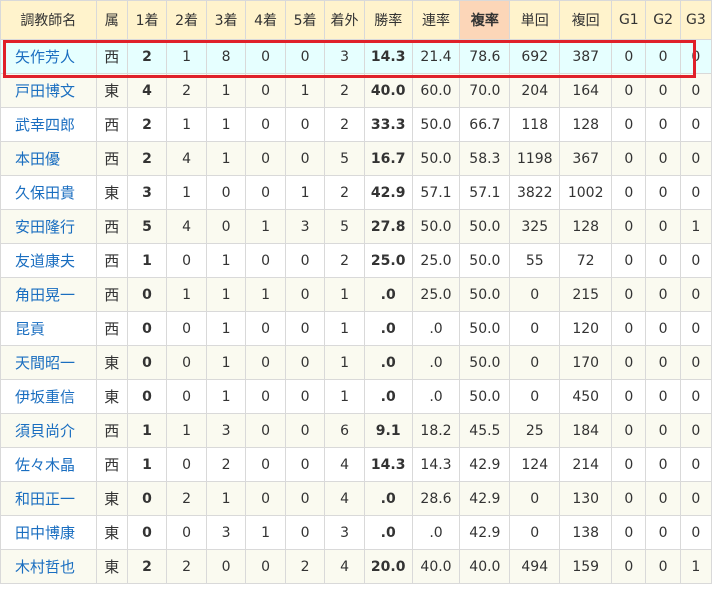 This screenshot has height=607, width=715. Describe the element at coordinates (305, 226) in the screenshot. I see `cell-fifth: 3` at that location.